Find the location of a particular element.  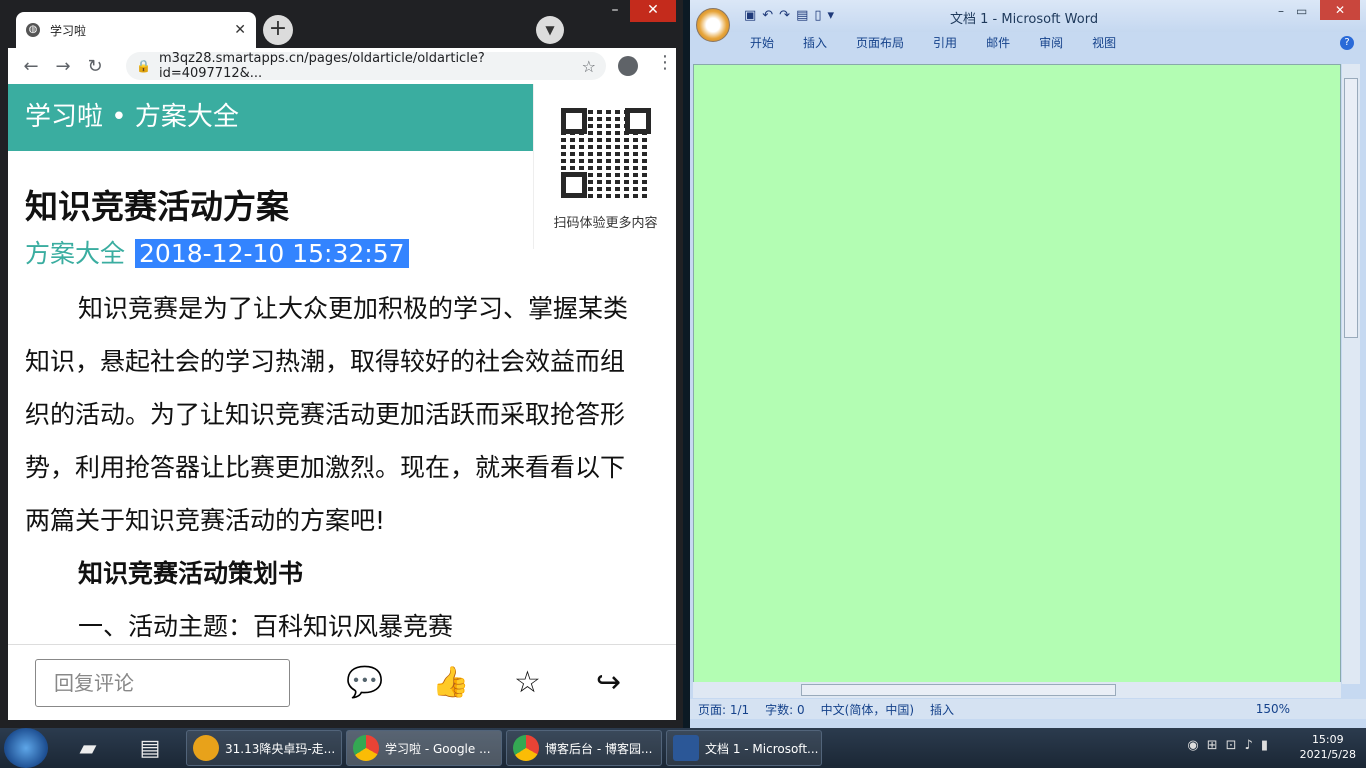

minimize-button: – is located at coordinates (615, 11).